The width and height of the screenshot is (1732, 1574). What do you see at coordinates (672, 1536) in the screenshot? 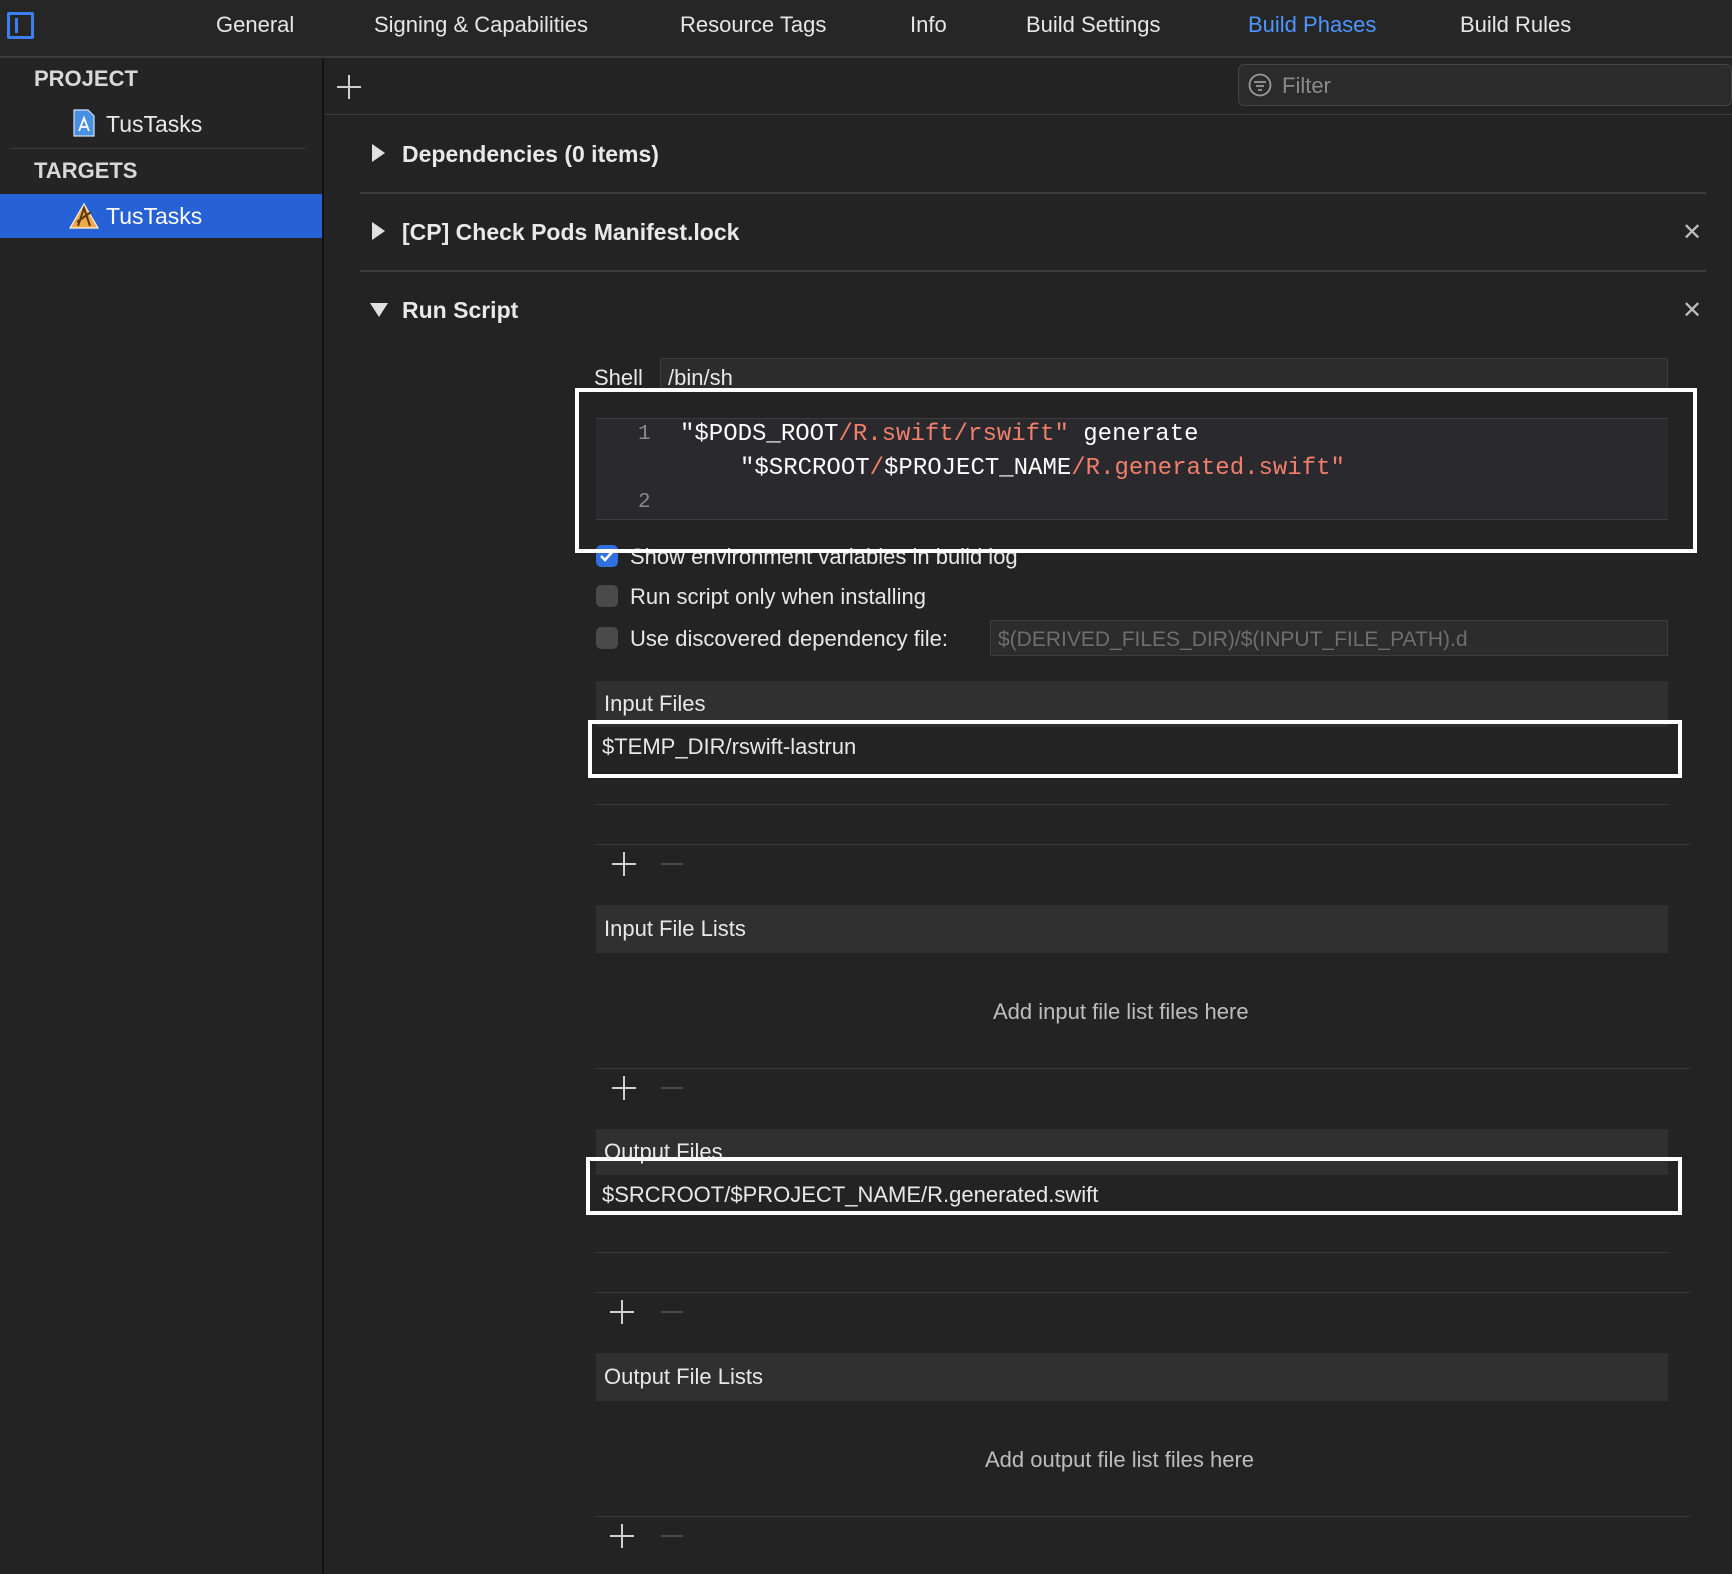
I see `remove-output-file-list-minus-icon` at bounding box center [672, 1536].